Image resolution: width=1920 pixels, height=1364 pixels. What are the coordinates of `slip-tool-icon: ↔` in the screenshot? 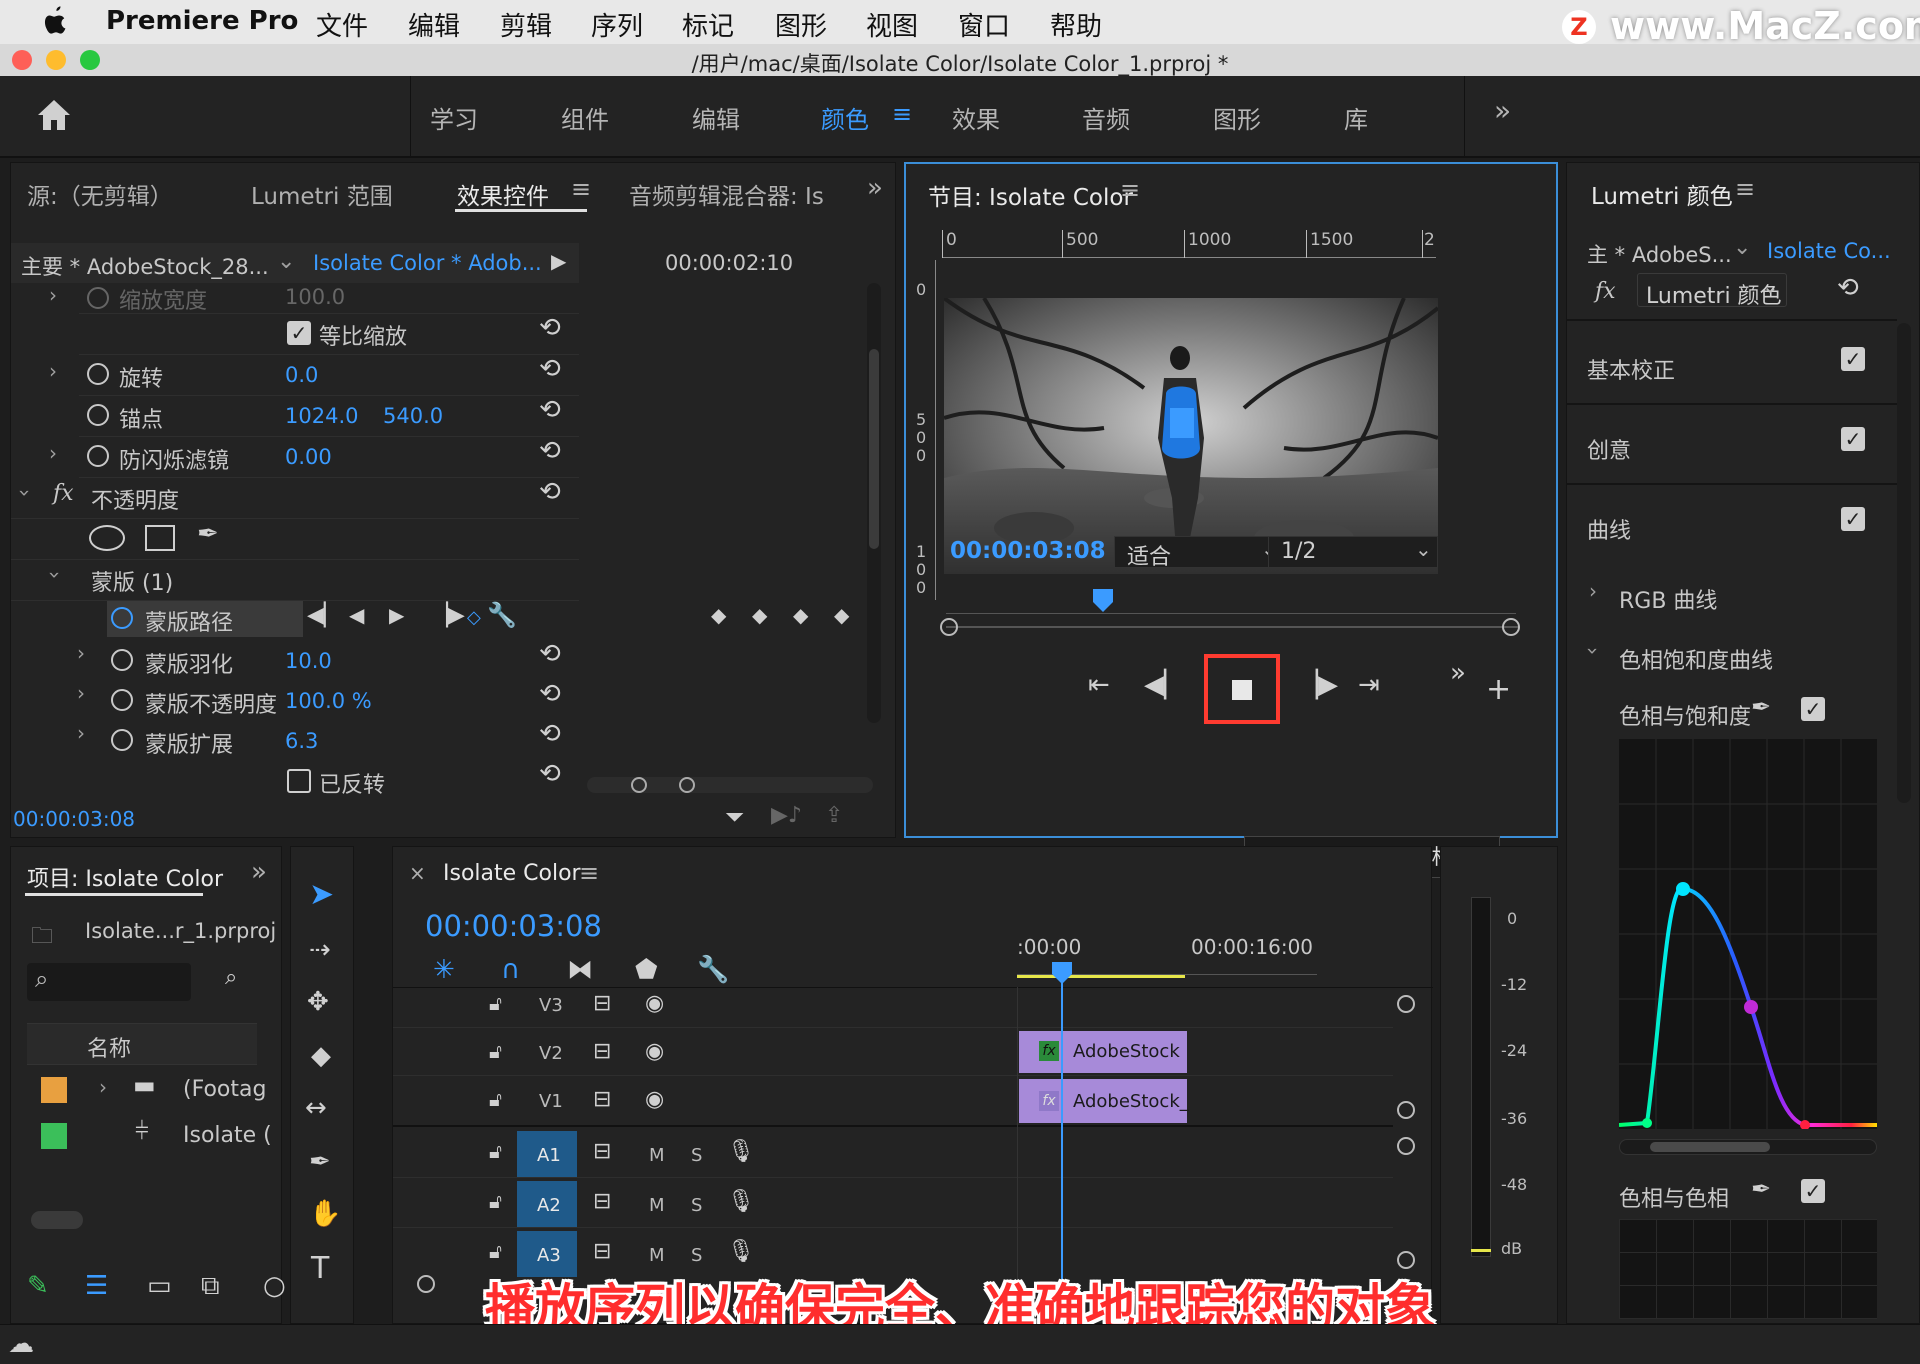 It's located at (316, 1108).